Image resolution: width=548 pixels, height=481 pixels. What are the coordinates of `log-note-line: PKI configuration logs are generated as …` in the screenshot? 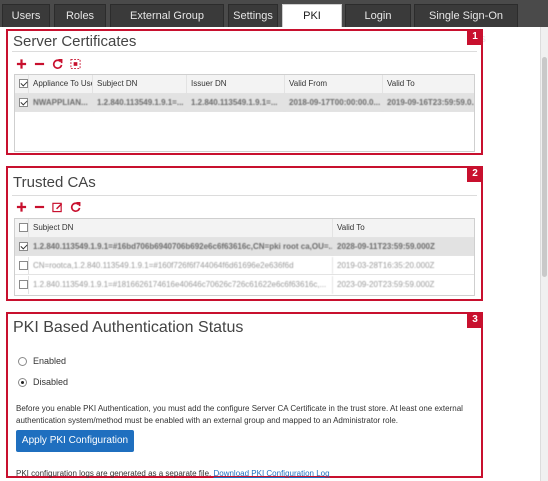 It's located at (244, 474).